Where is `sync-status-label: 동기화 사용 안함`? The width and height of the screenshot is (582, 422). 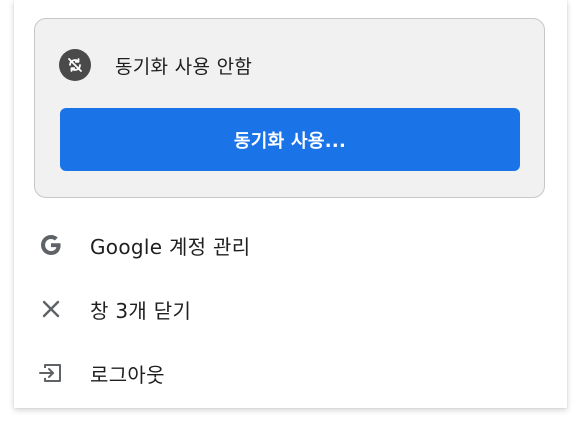
sync-status-label: 동기화 사용 안함 is located at coordinates (184, 66).